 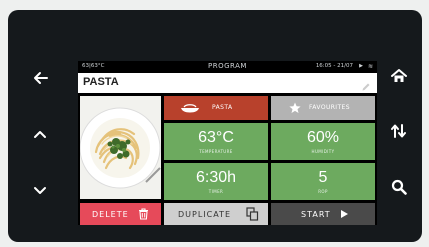 What do you see at coordinates (323, 191) in the screenshot?
I see `rop-label: ROP` at bounding box center [323, 191].